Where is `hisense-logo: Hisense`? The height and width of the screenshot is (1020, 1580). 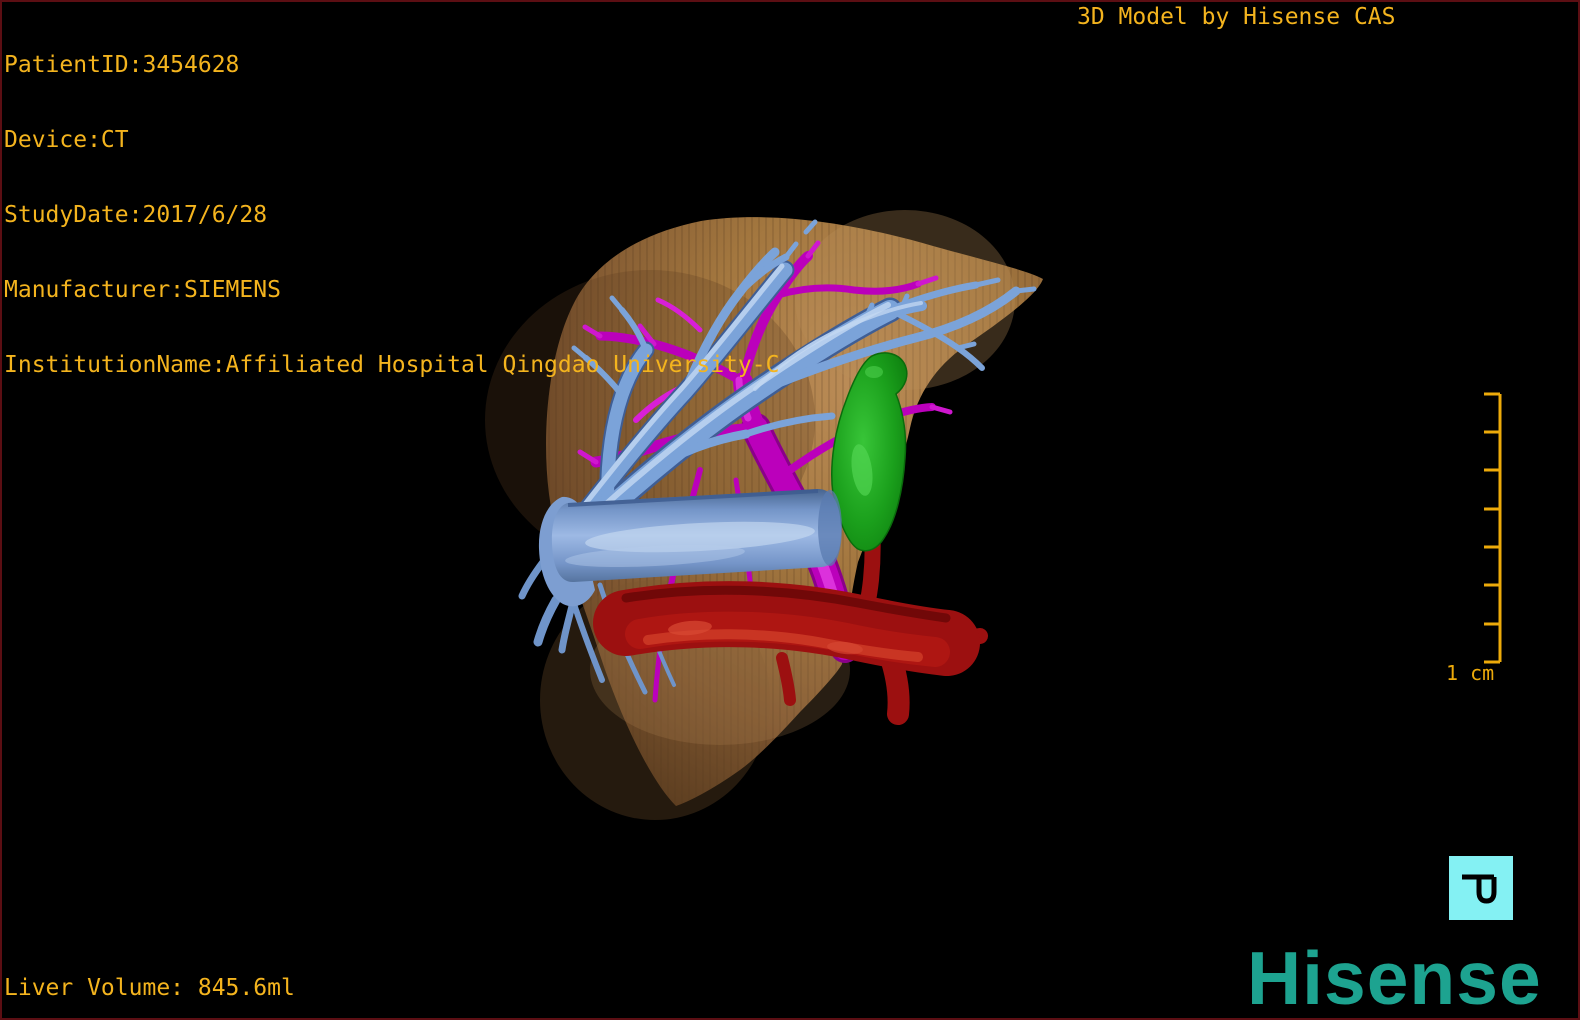 hisense-logo: Hisense is located at coordinates (1394, 978).